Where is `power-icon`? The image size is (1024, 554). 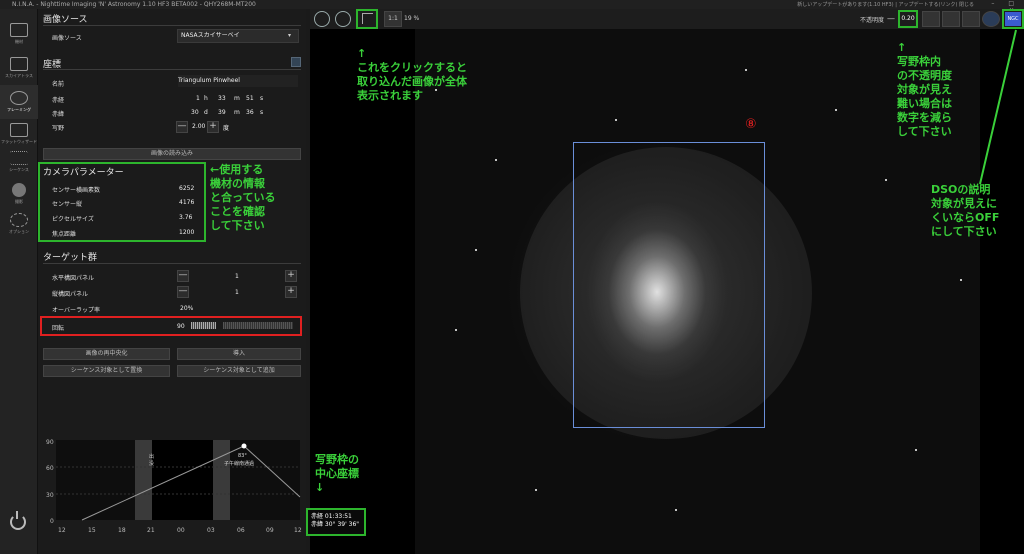 power-icon is located at coordinates (18, 520).